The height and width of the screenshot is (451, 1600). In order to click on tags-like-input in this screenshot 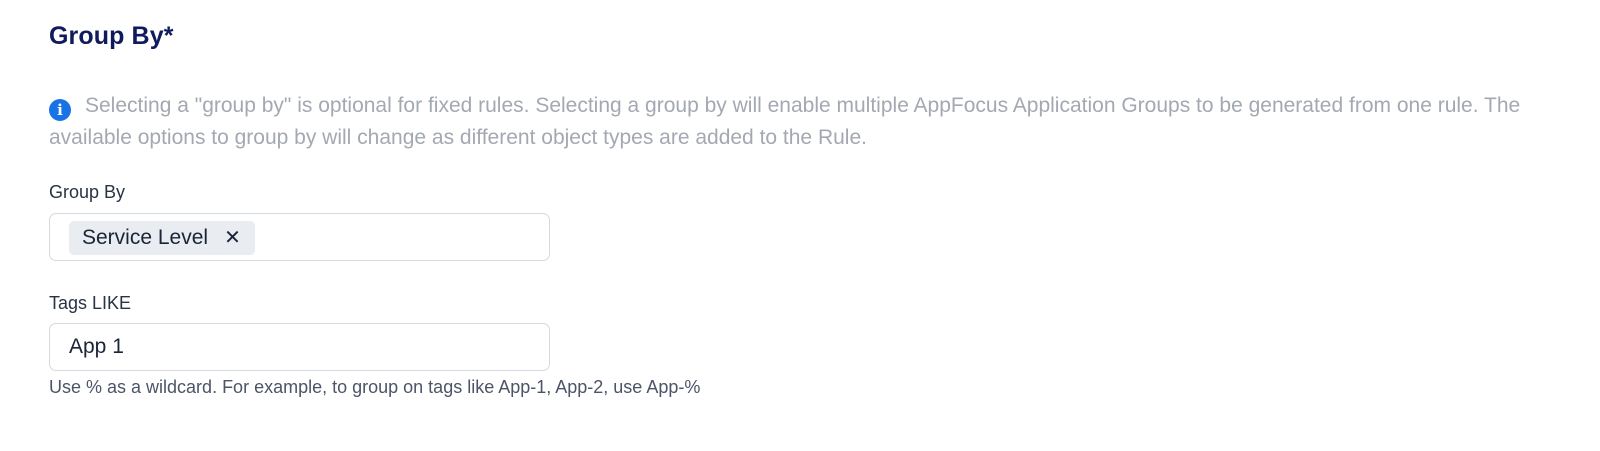, I will do `click(299, 347)`.